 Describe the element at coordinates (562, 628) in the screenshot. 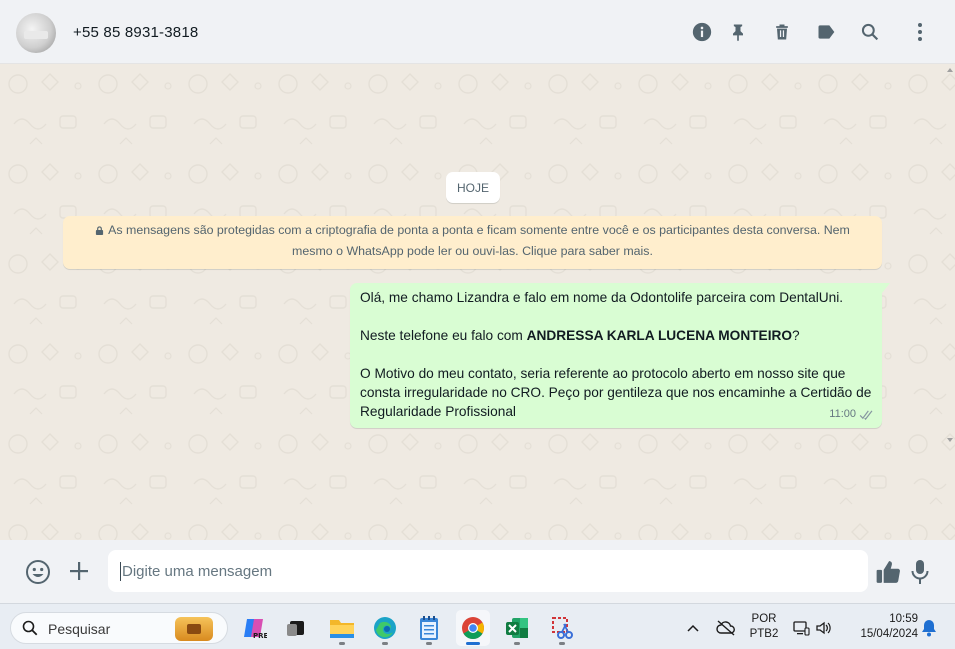

I see `snipping-tool-icon` at that location.